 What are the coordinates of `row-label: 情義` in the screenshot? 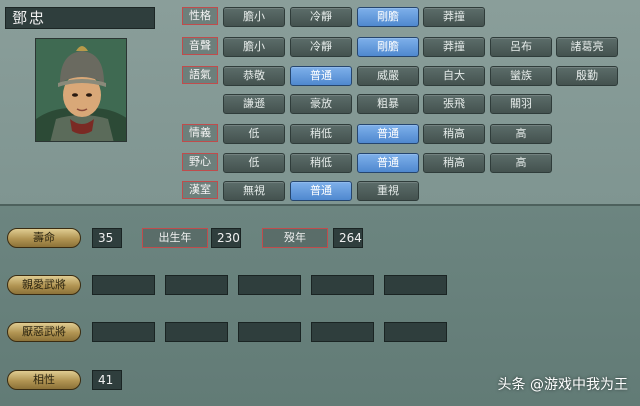 It's located at (200, 133).